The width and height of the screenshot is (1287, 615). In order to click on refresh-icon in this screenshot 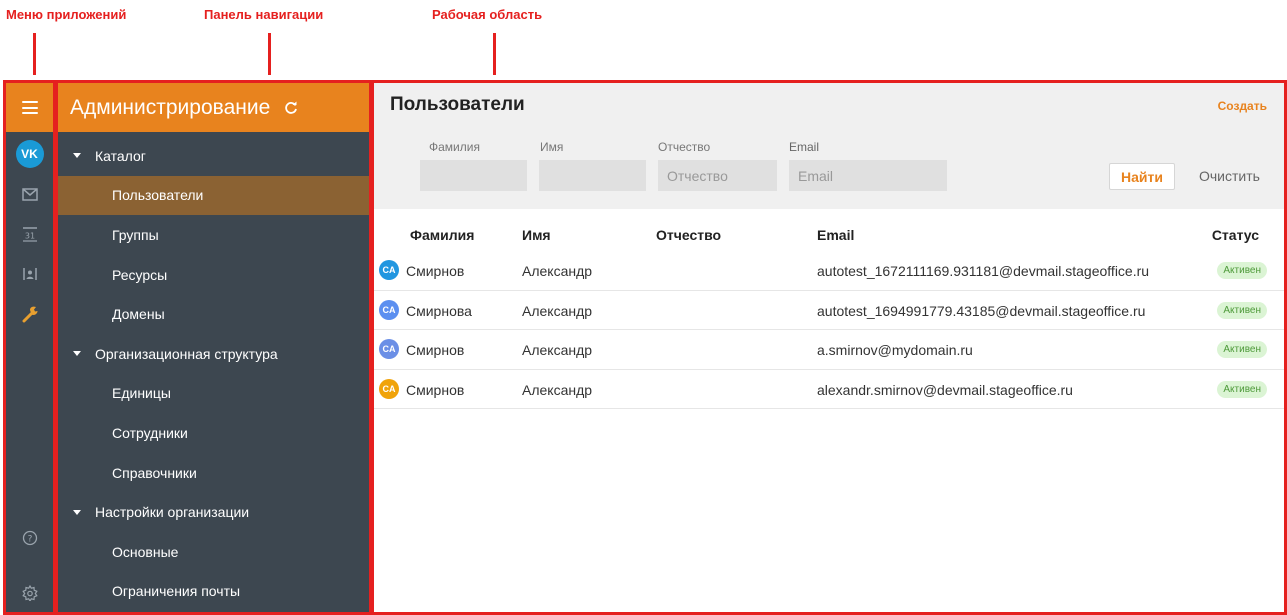, I will do `click(291, 107)`.